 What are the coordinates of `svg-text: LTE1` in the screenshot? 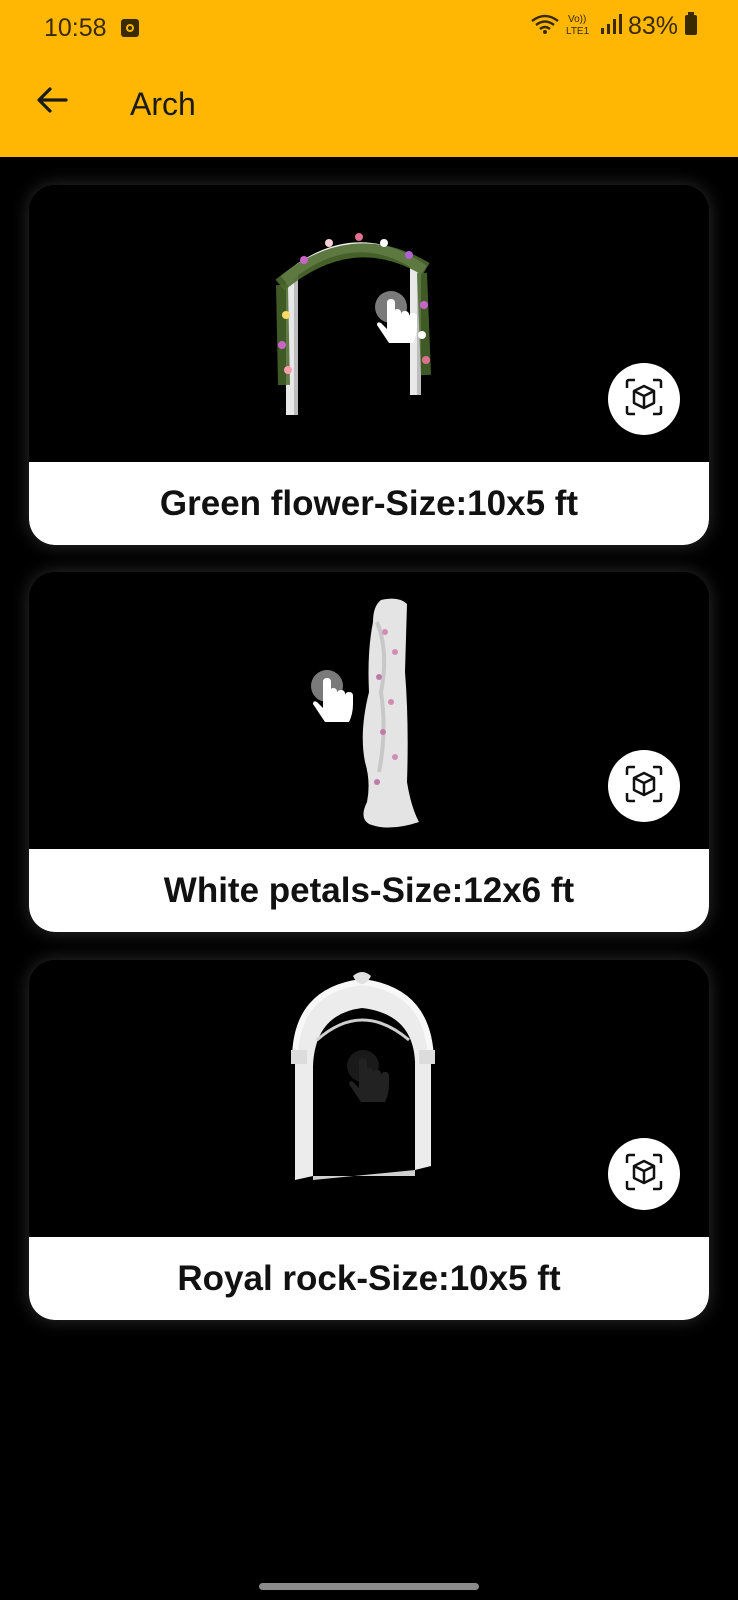 It's located at (578, 31).